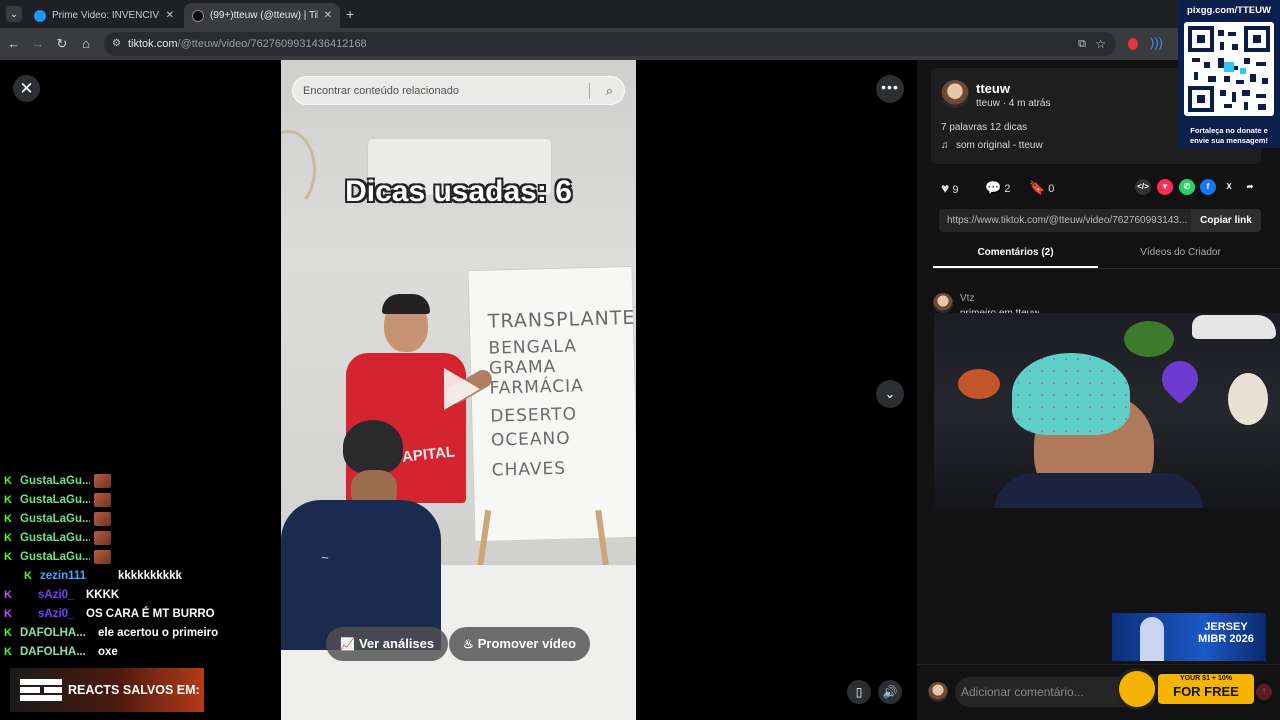 The image size is (1280, 720). Describe the element at coordinates (993, 187) in the screenshot. I see `comment-icon: 💬` at that location.